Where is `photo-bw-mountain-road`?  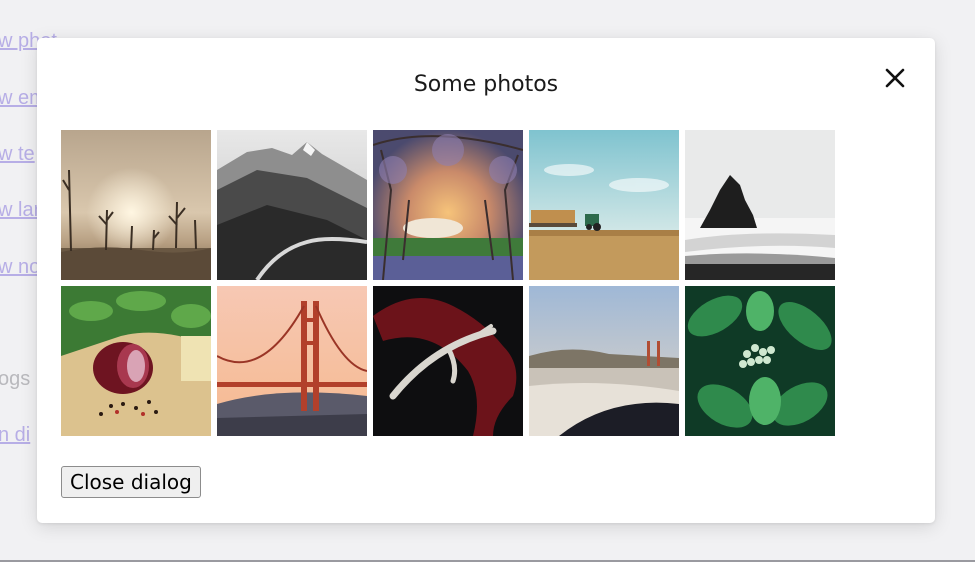 photo-bw-mountain-road is located at coordinates (292, 205).